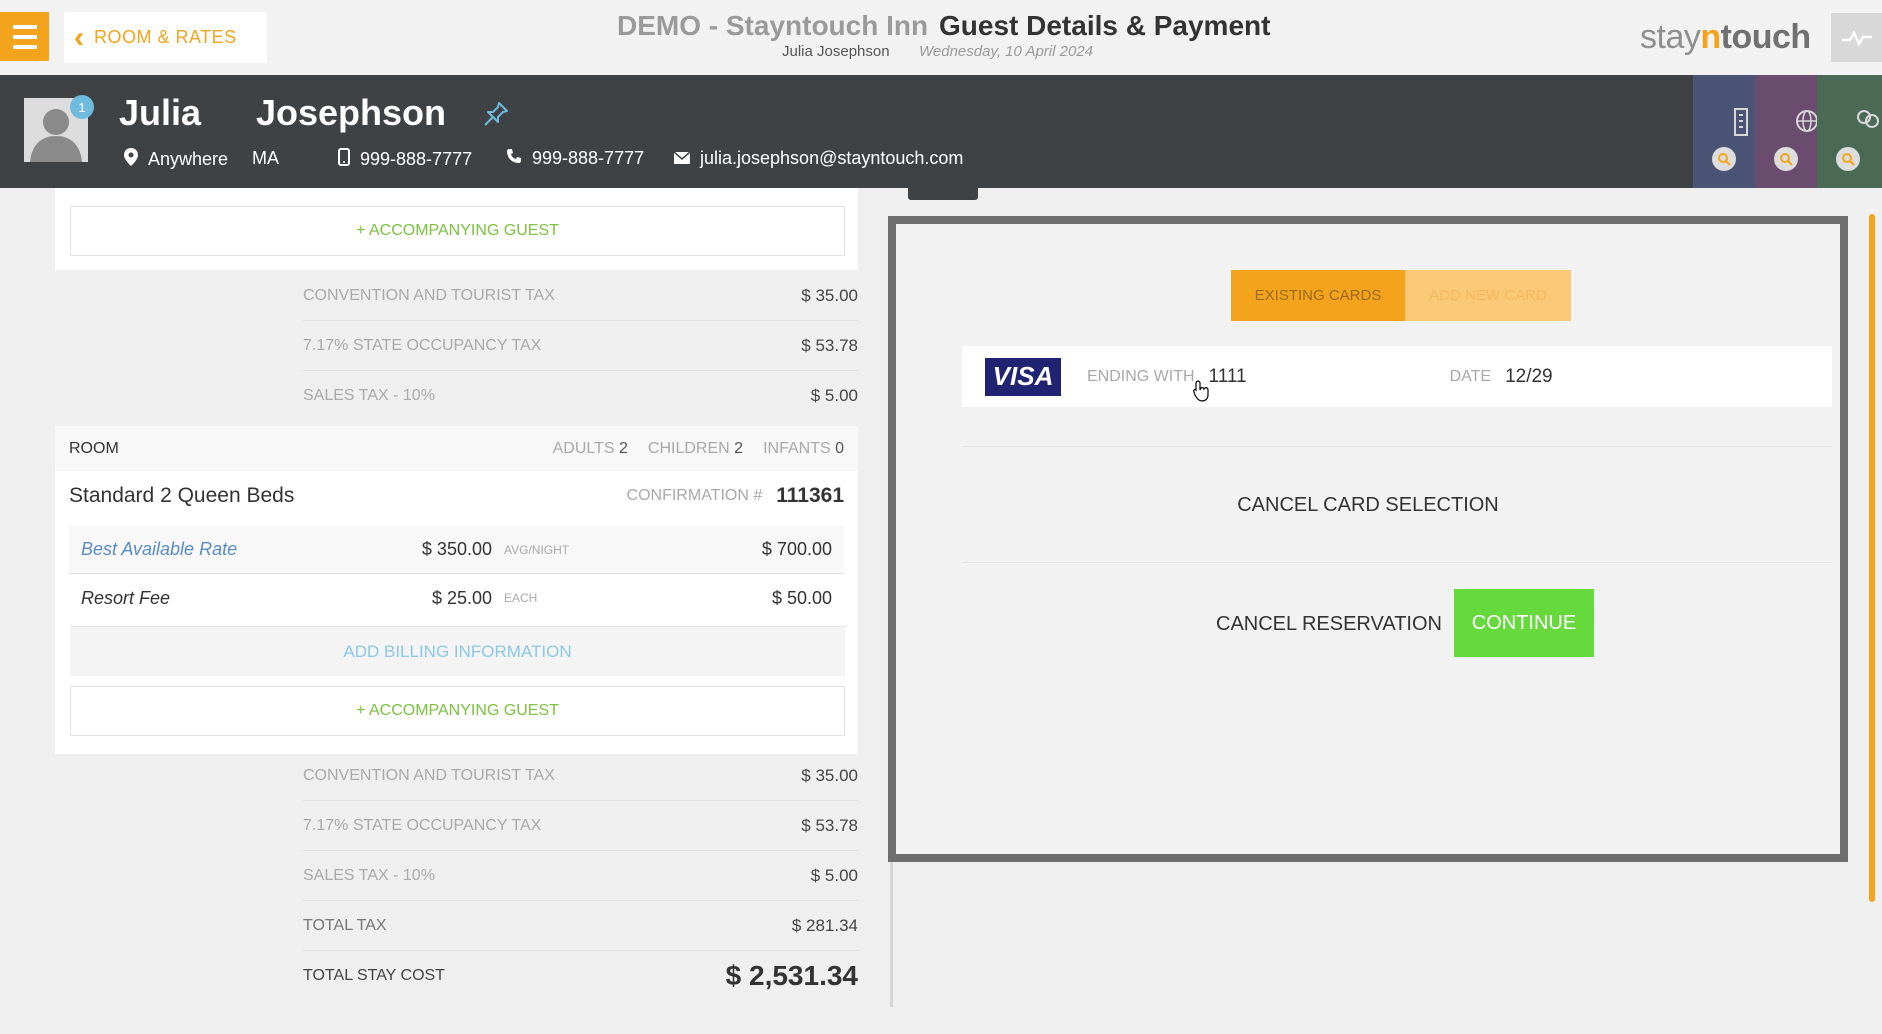 This screenshot has width=1882, height=1034. What do you see at coordinates (456, 597) in the screenshot?
I see `rate-row: Resort Fee $ 25.00 EACH $ 50.00` at bounding box center [456, 597].